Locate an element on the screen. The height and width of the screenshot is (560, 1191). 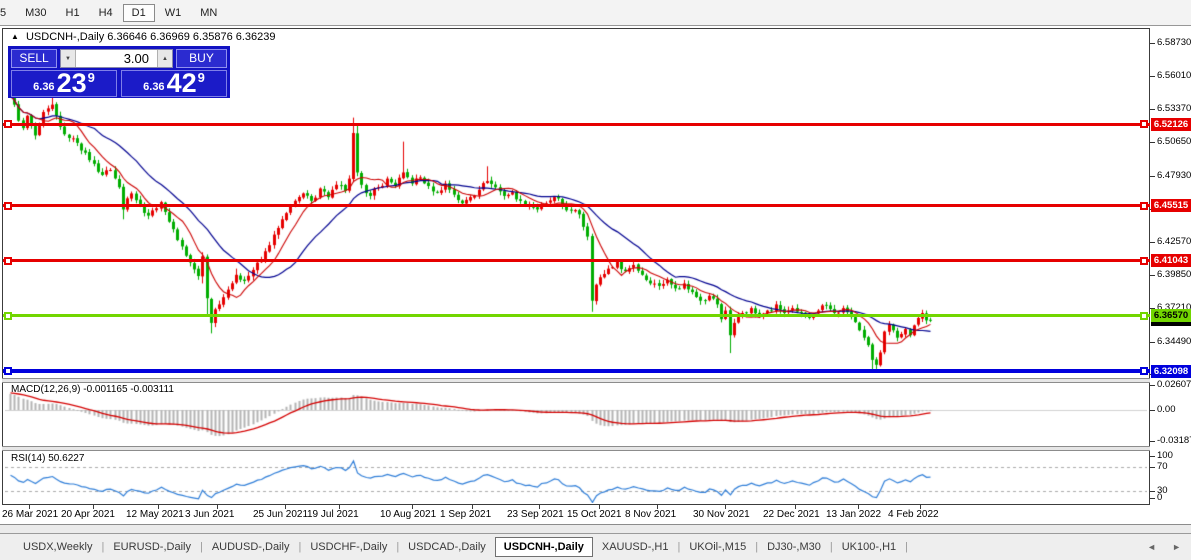
timeframe-button-h1: H1 is located at coordinates (73, 13).